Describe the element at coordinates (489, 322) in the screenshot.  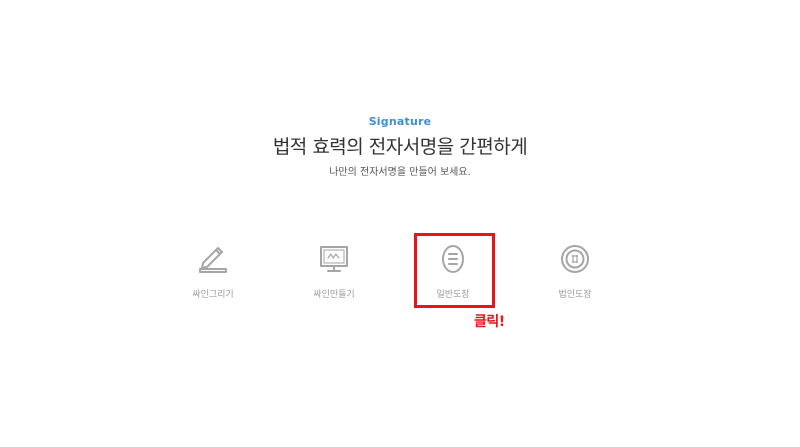
I see `click-annotation: 클릭!` at that location.